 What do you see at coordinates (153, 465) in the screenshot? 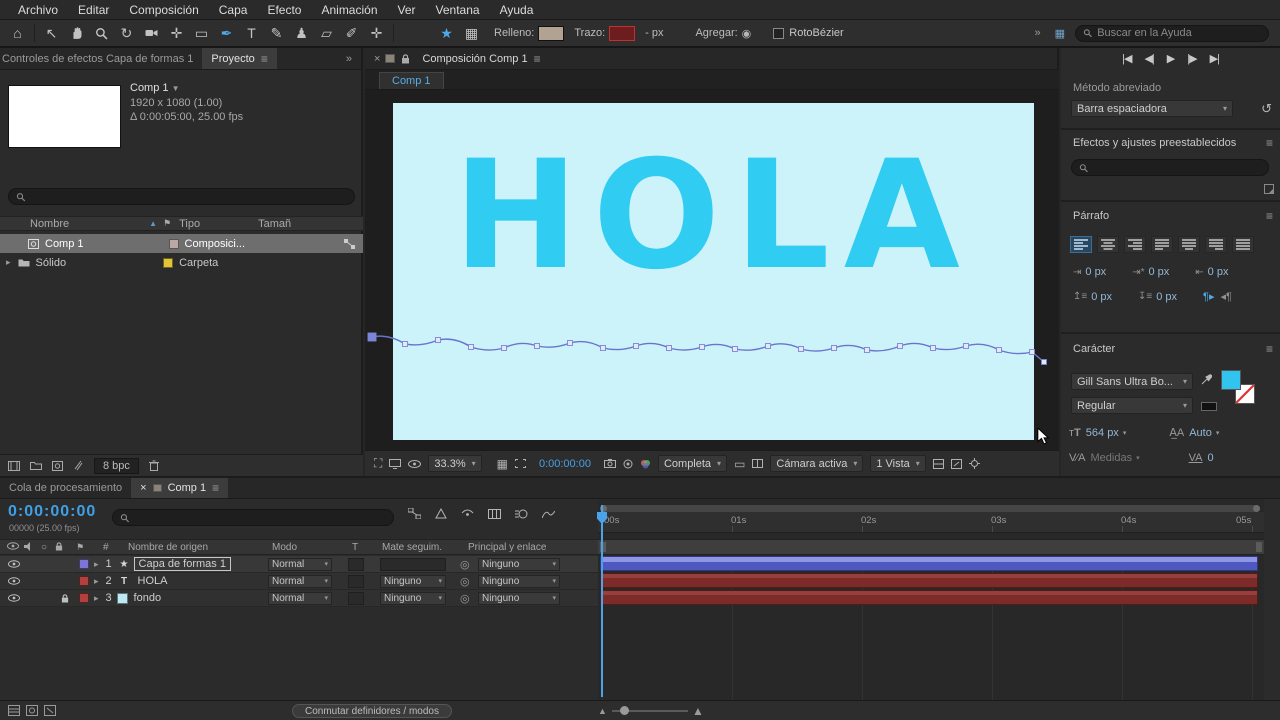
I see `trash-icon` at bounding box center [153, 465].